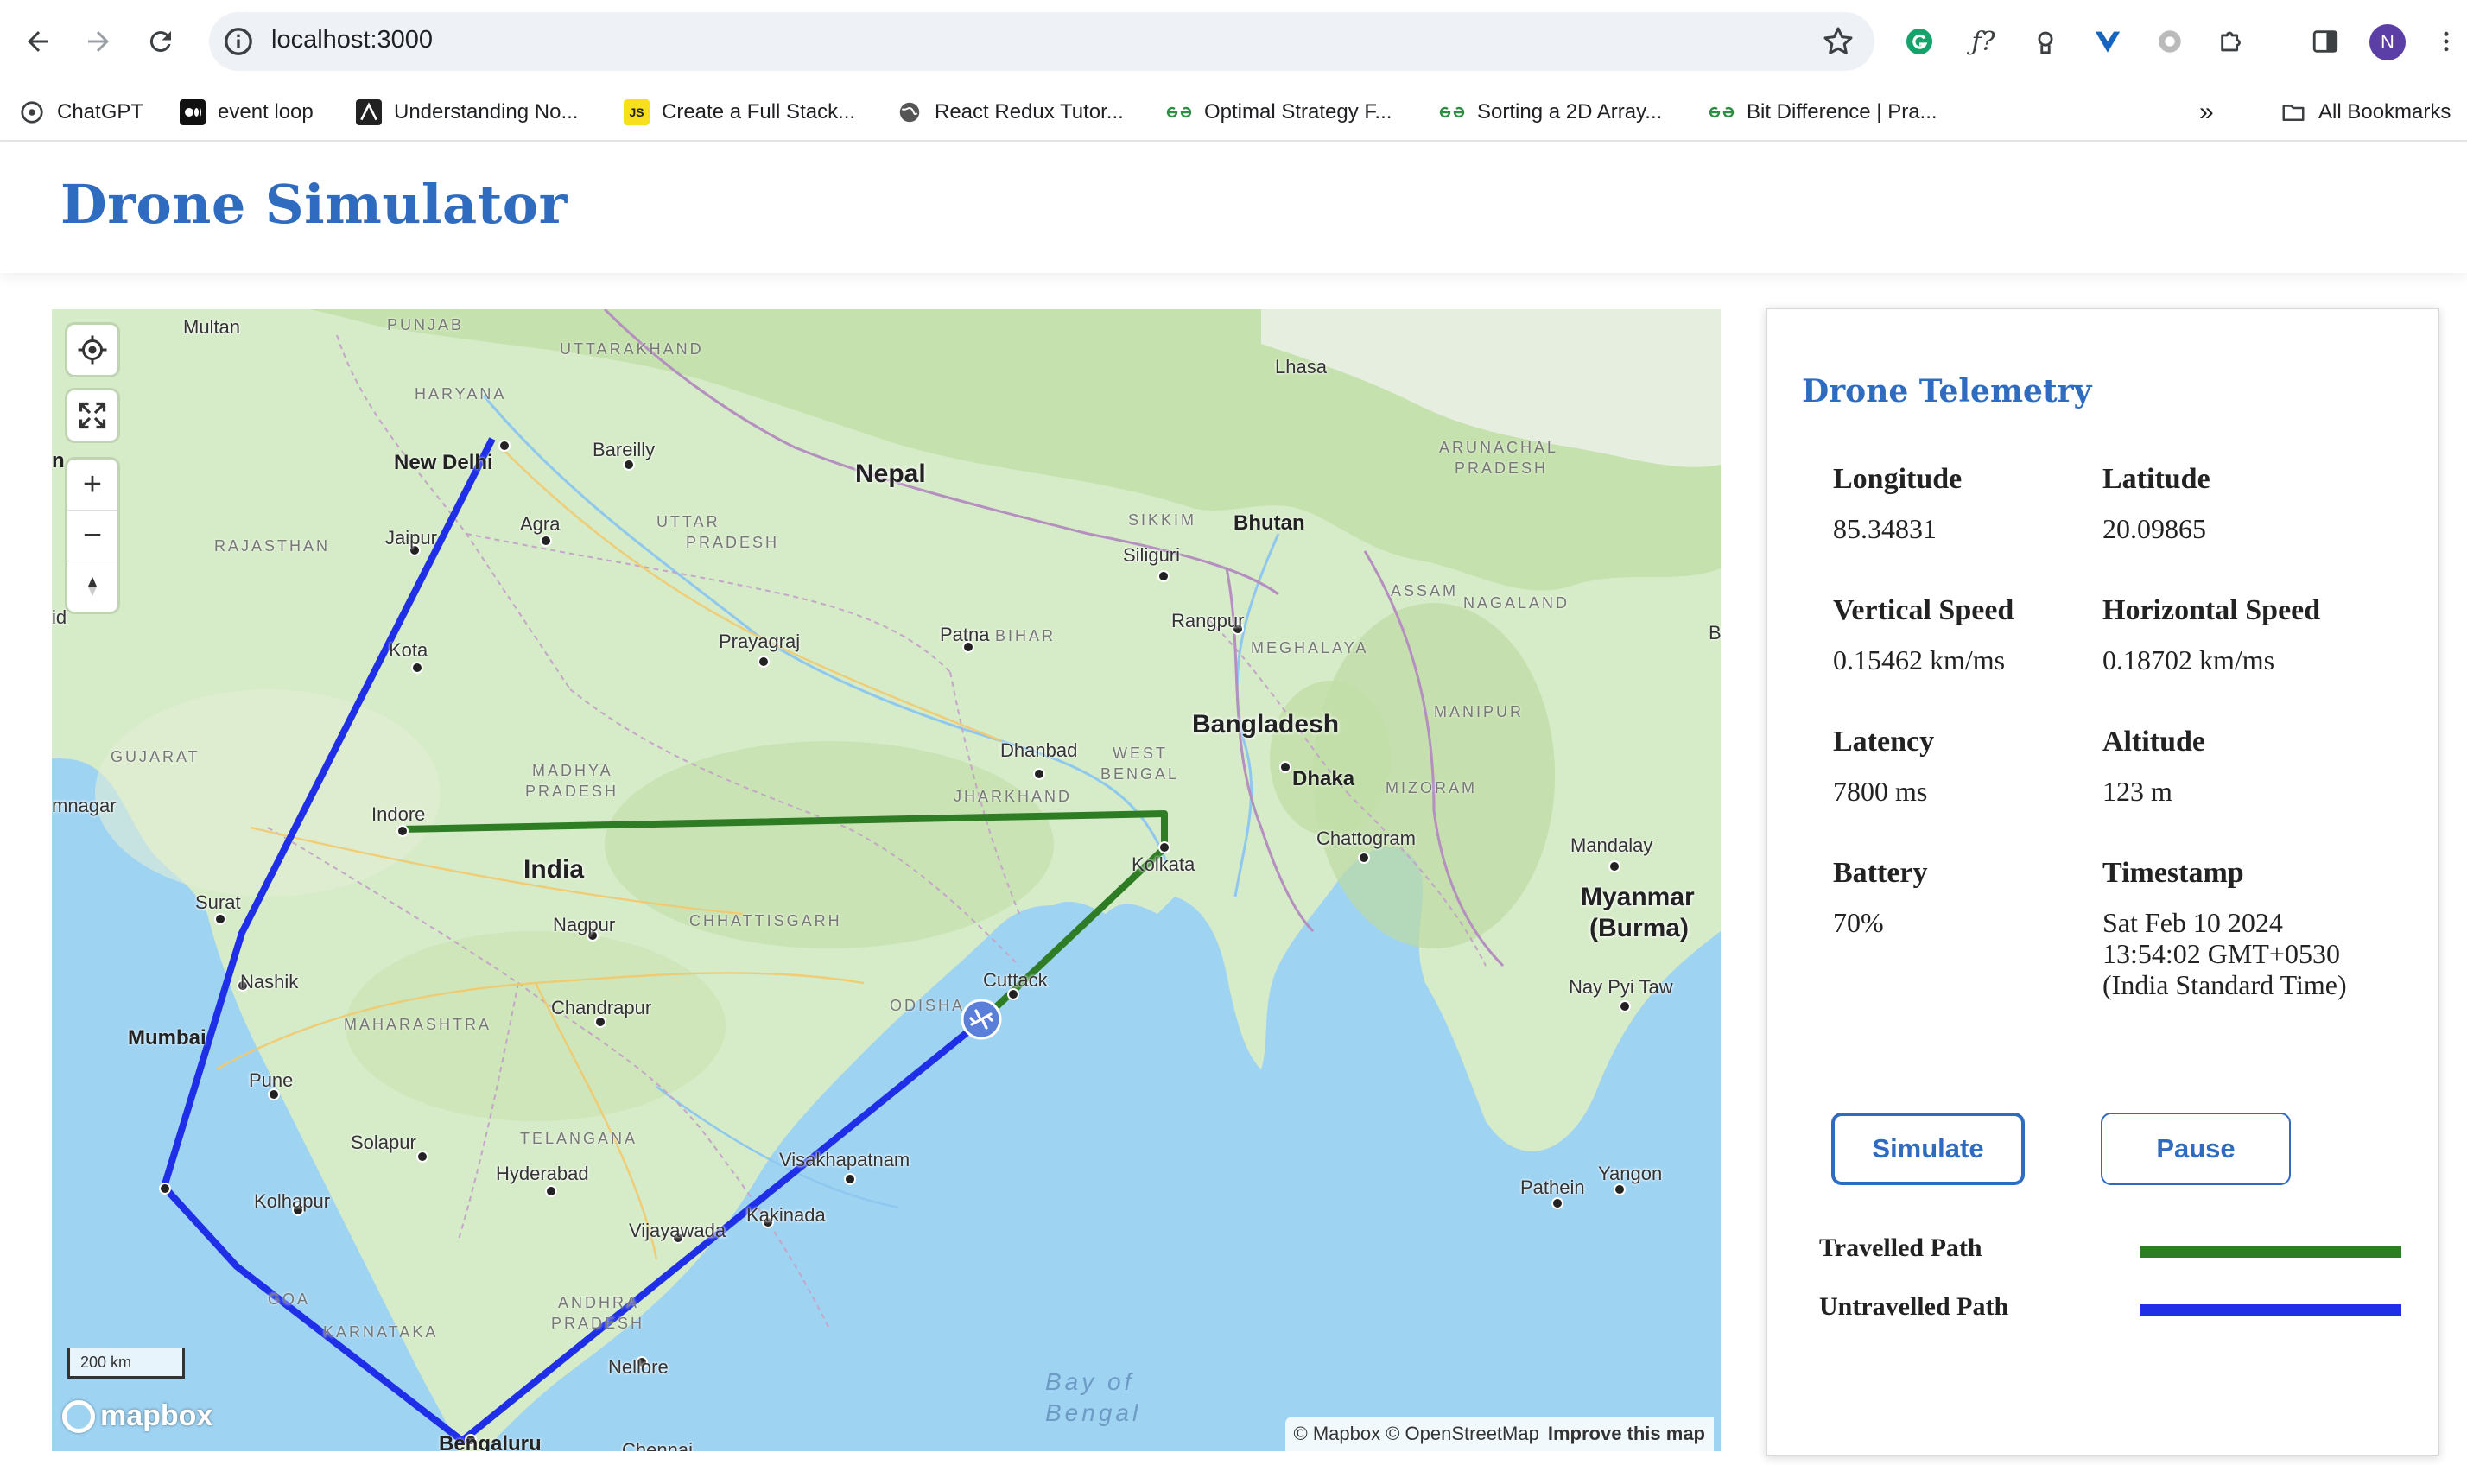  I want to click on zoom-out-button: −, so click(92, 536).